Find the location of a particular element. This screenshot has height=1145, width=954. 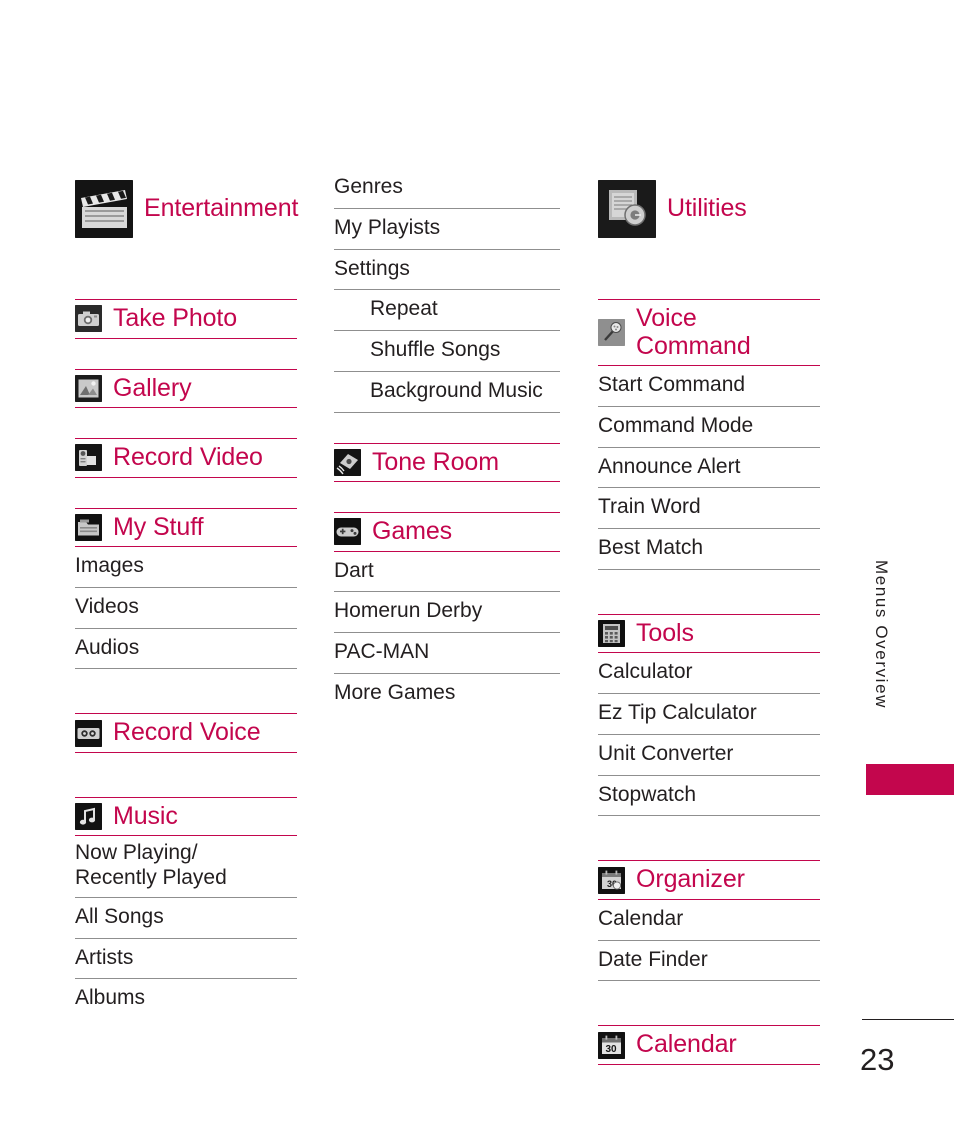

list-item: Stopwatch is located at coordinates (709, 796).